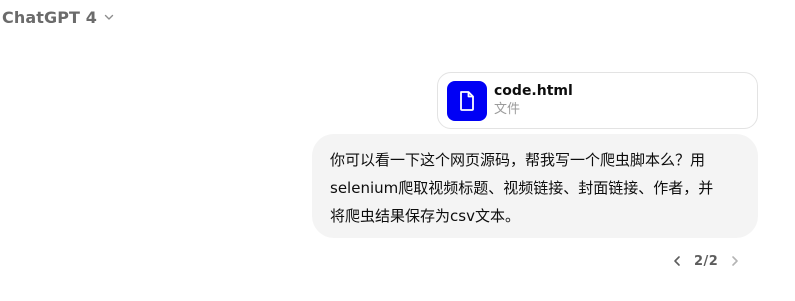  I want to click on chevron-left-icon, so click(677, 261).